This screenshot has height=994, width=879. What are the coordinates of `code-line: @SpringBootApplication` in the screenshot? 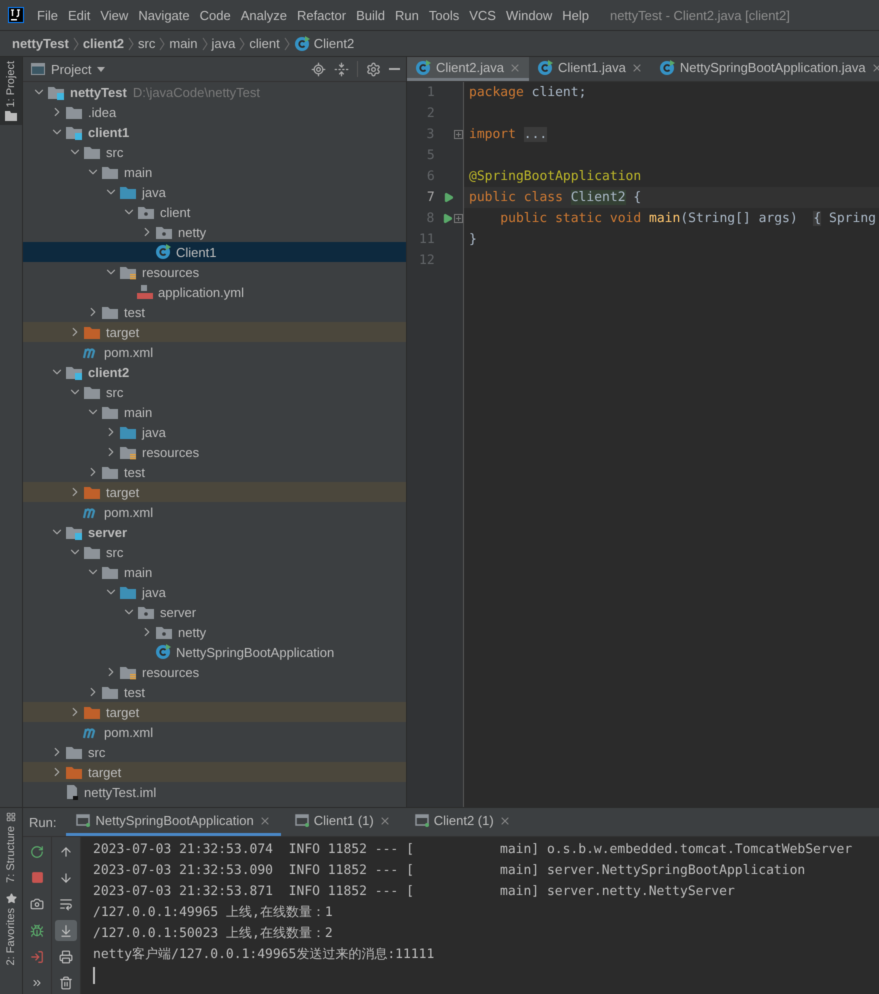 It's located at (555, 176).